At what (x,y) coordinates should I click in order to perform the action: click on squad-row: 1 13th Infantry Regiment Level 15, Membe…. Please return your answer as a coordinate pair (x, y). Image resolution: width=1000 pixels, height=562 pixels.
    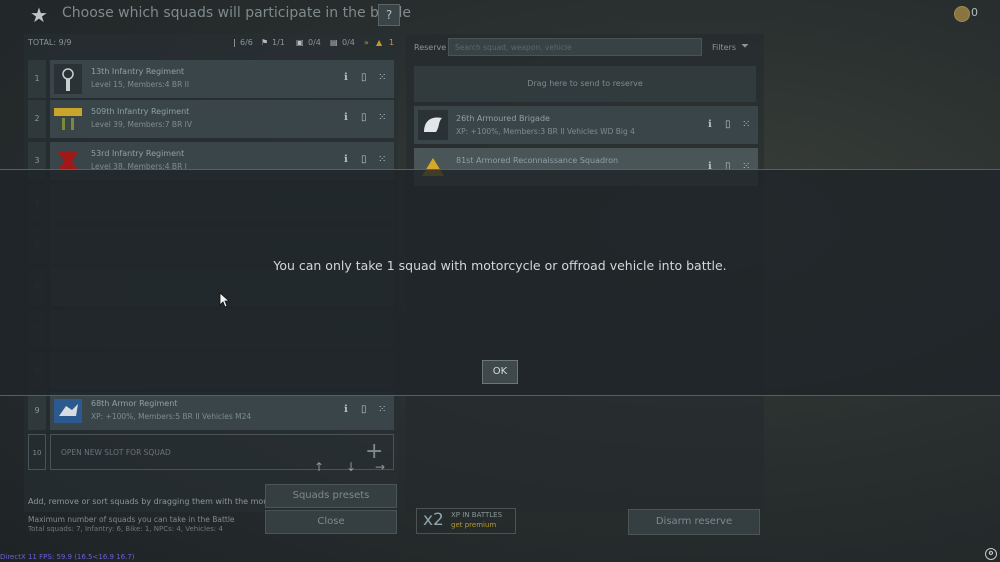
    Looking at the image, I should click on (211, 79).